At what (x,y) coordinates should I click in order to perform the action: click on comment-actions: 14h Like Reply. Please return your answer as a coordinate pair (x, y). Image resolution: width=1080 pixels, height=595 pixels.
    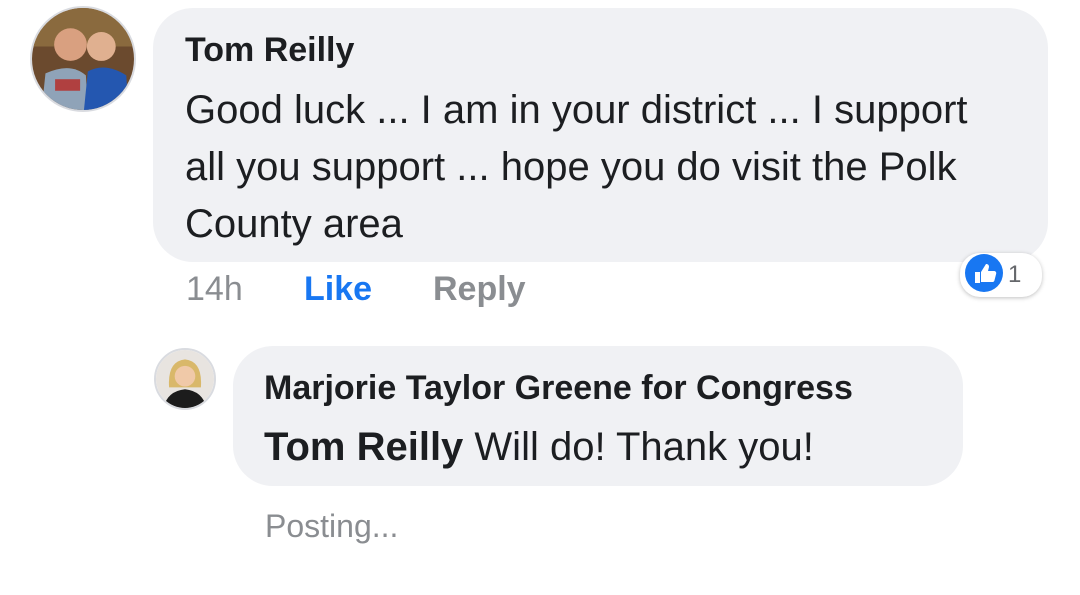
    Looking at the image, I should click on (540, 292).